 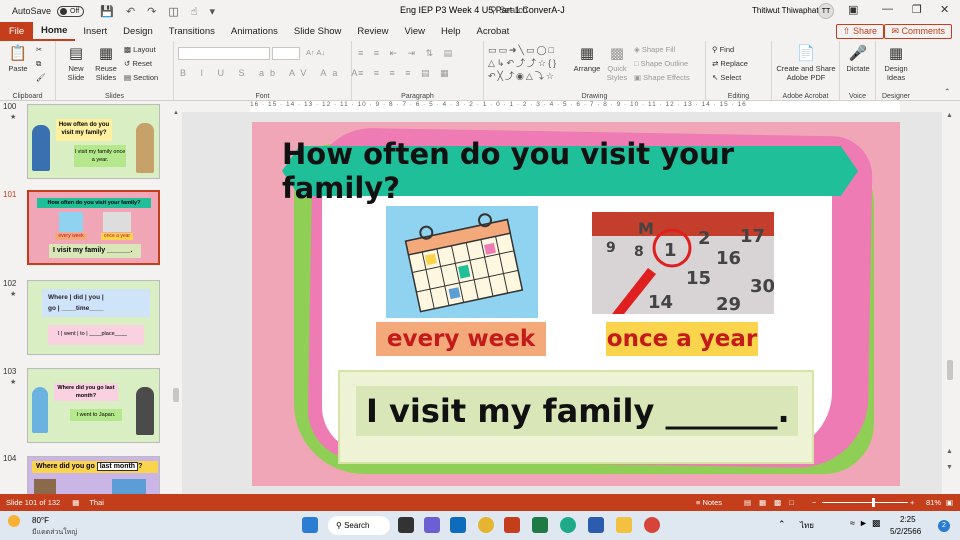 What do you see at coordinates (523, 63) in the screenshot?
I see `shapes-gallery: ▭▭➜╲▭◯□ △↳↶⤴⤴☆{} ↶╳⤴◉△⤵☆` at bounding box center [523, 63].